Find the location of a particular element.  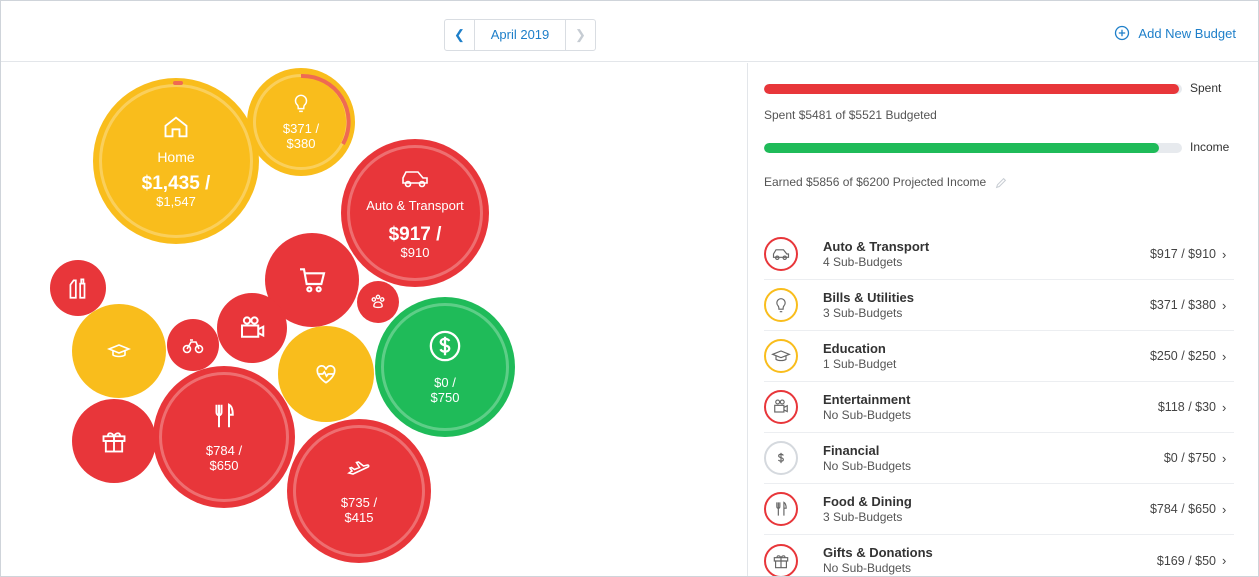

income-bar-label: Income is located at coordinates (1210, 147).